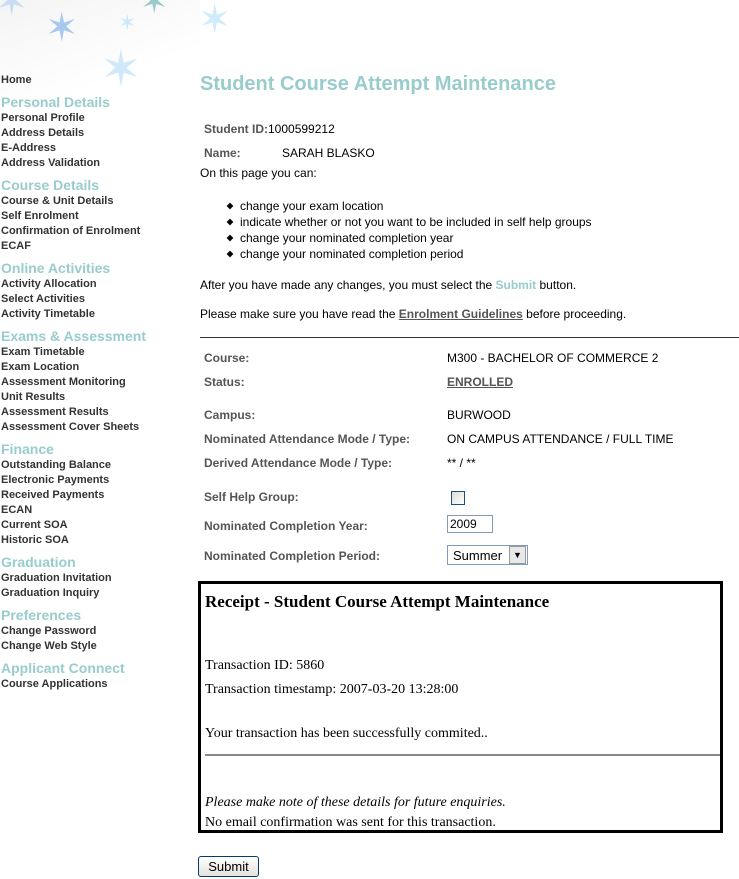 The image size is (739, 879). I want to click on sidebar-item: Assessment Results, so click(96, 412).